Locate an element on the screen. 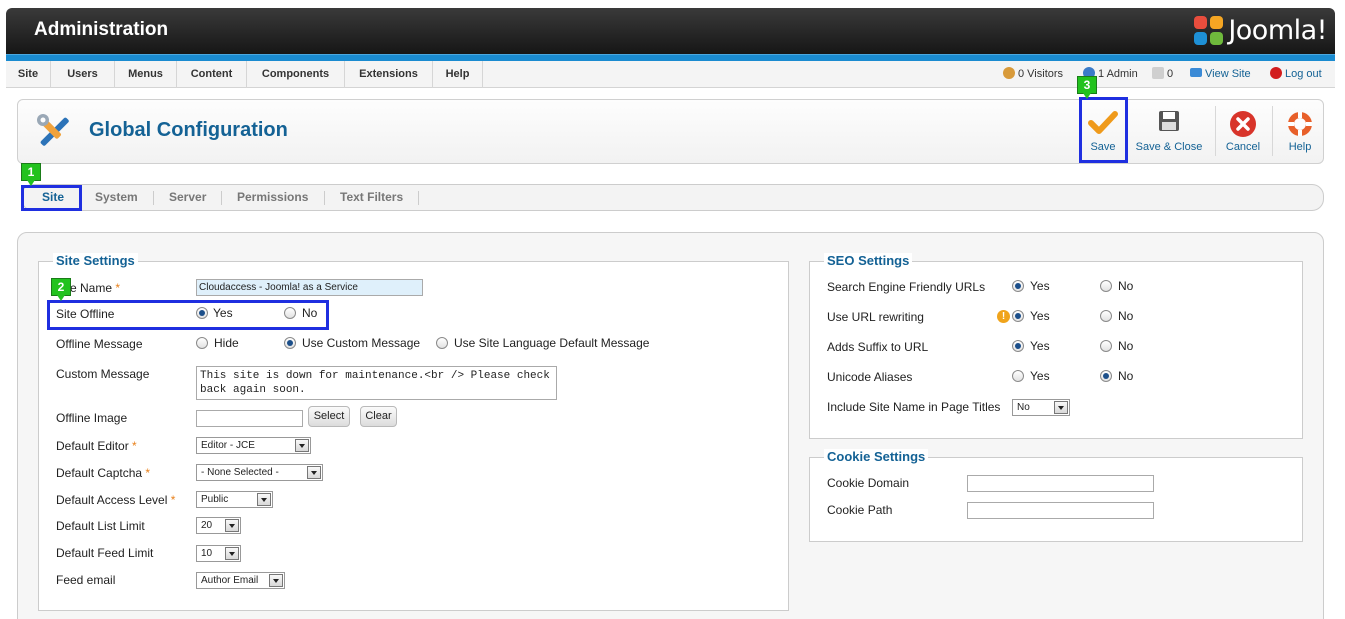  visitors-status: 0 Visitors is located at coordinates (1033, 74).